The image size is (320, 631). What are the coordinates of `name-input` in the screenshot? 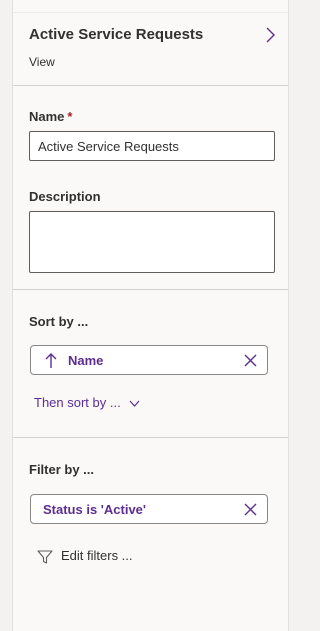 It's located at (152, 146).